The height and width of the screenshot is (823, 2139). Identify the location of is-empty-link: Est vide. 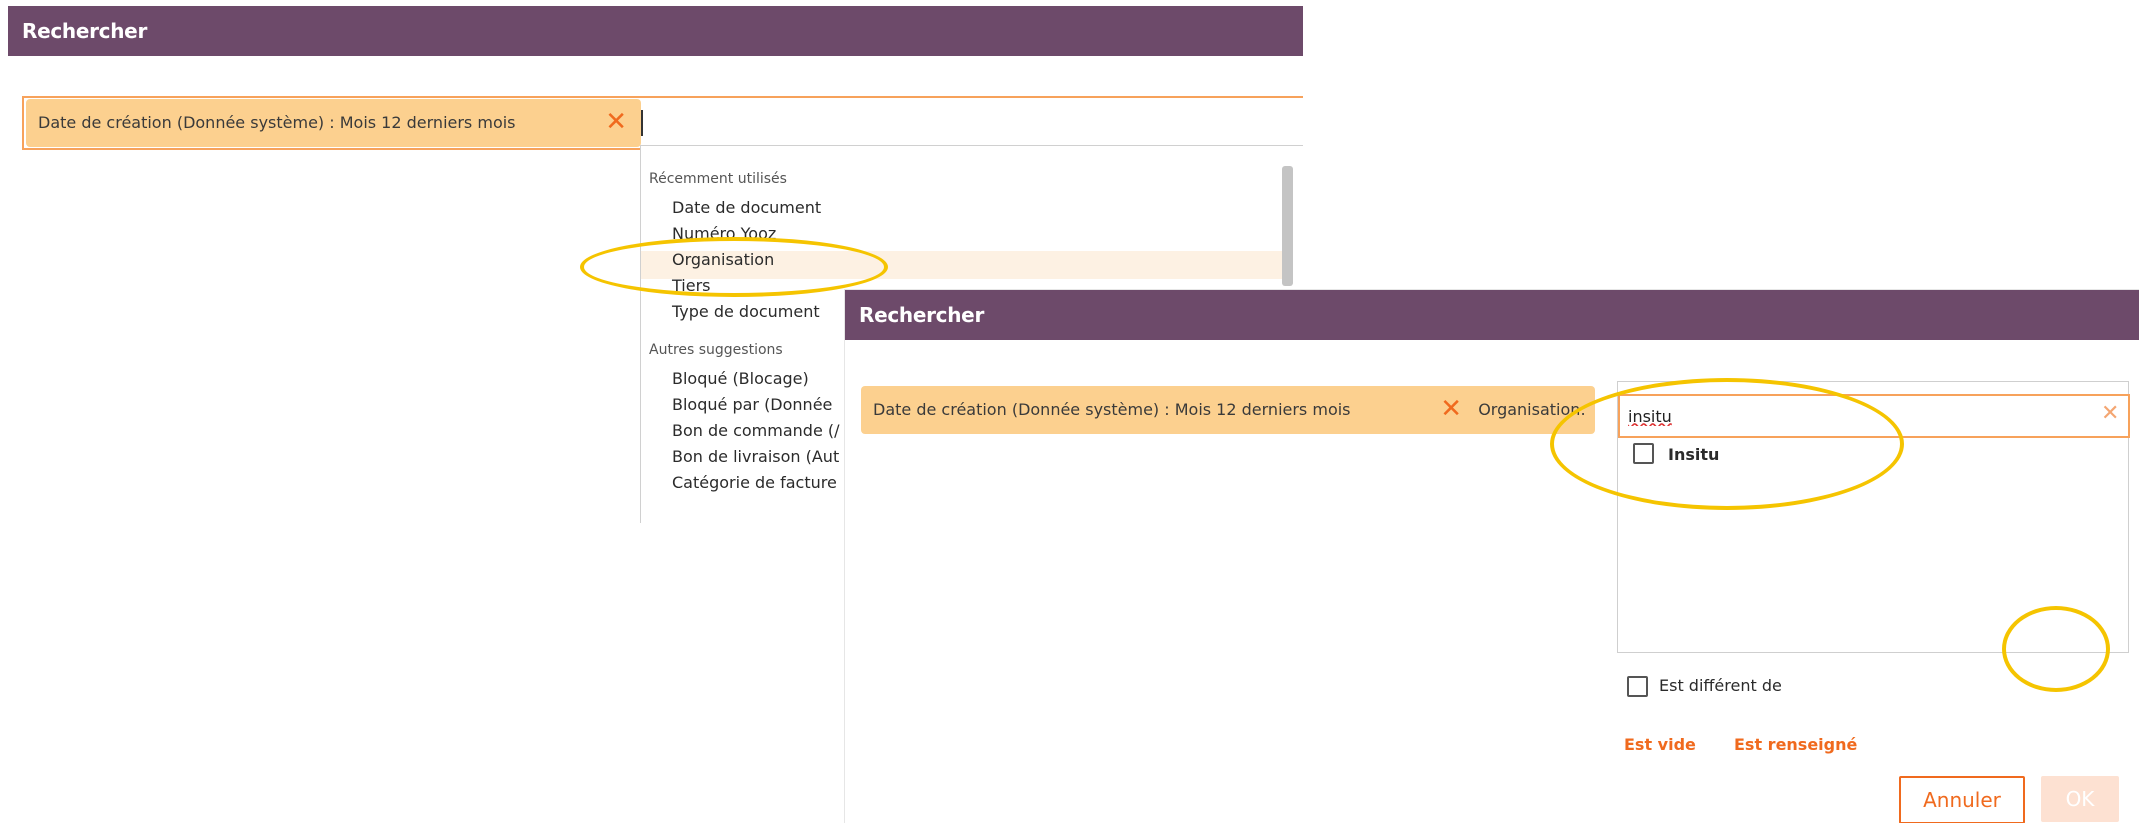
(1660, 744).